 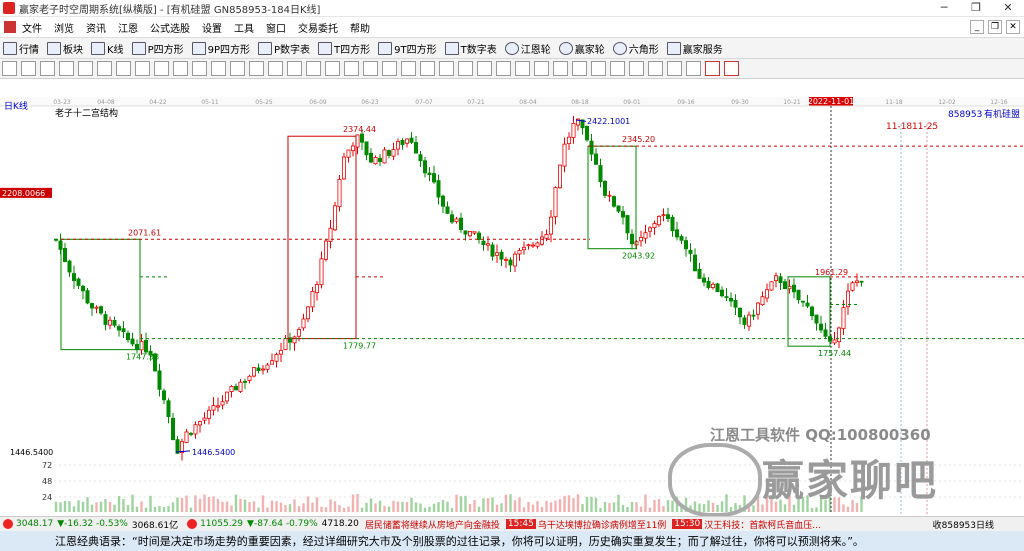 What do you see at coordinates (318, 27) in the screenshot?
I see `menu-trade: 交易委托` at bounding box center [318, 27].